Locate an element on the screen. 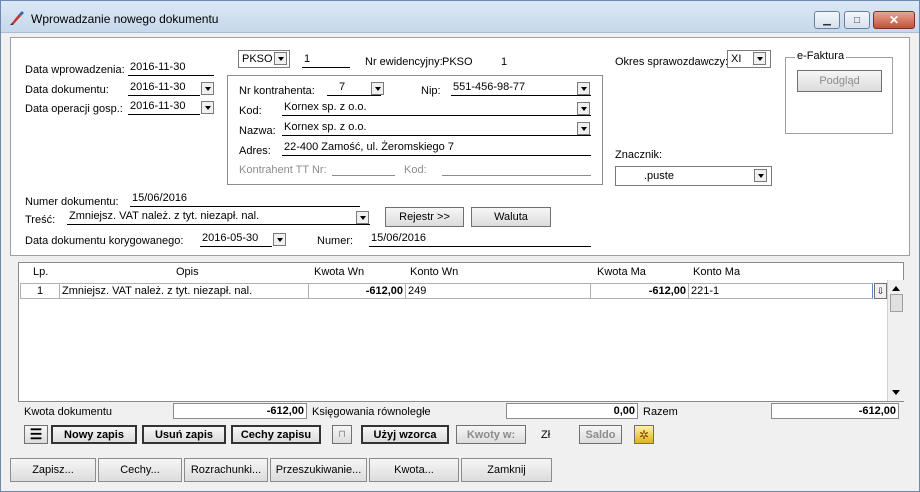 The height and width of the screenshot is (492, 920). tt-kod-label: Kod: is located at coordinates (415, 170).